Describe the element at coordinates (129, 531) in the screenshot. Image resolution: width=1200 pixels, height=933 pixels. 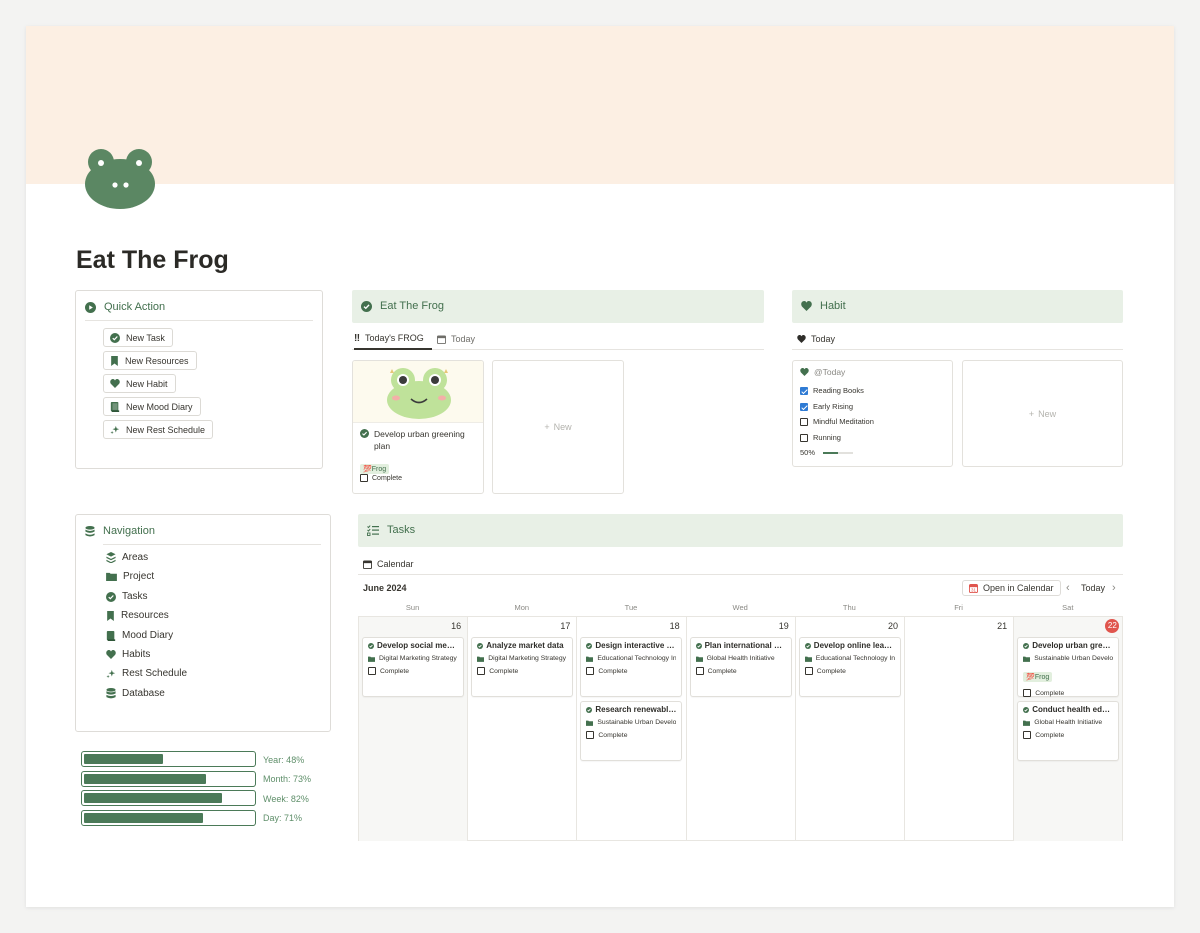
I see `navigation-title: Navigation` at that location.